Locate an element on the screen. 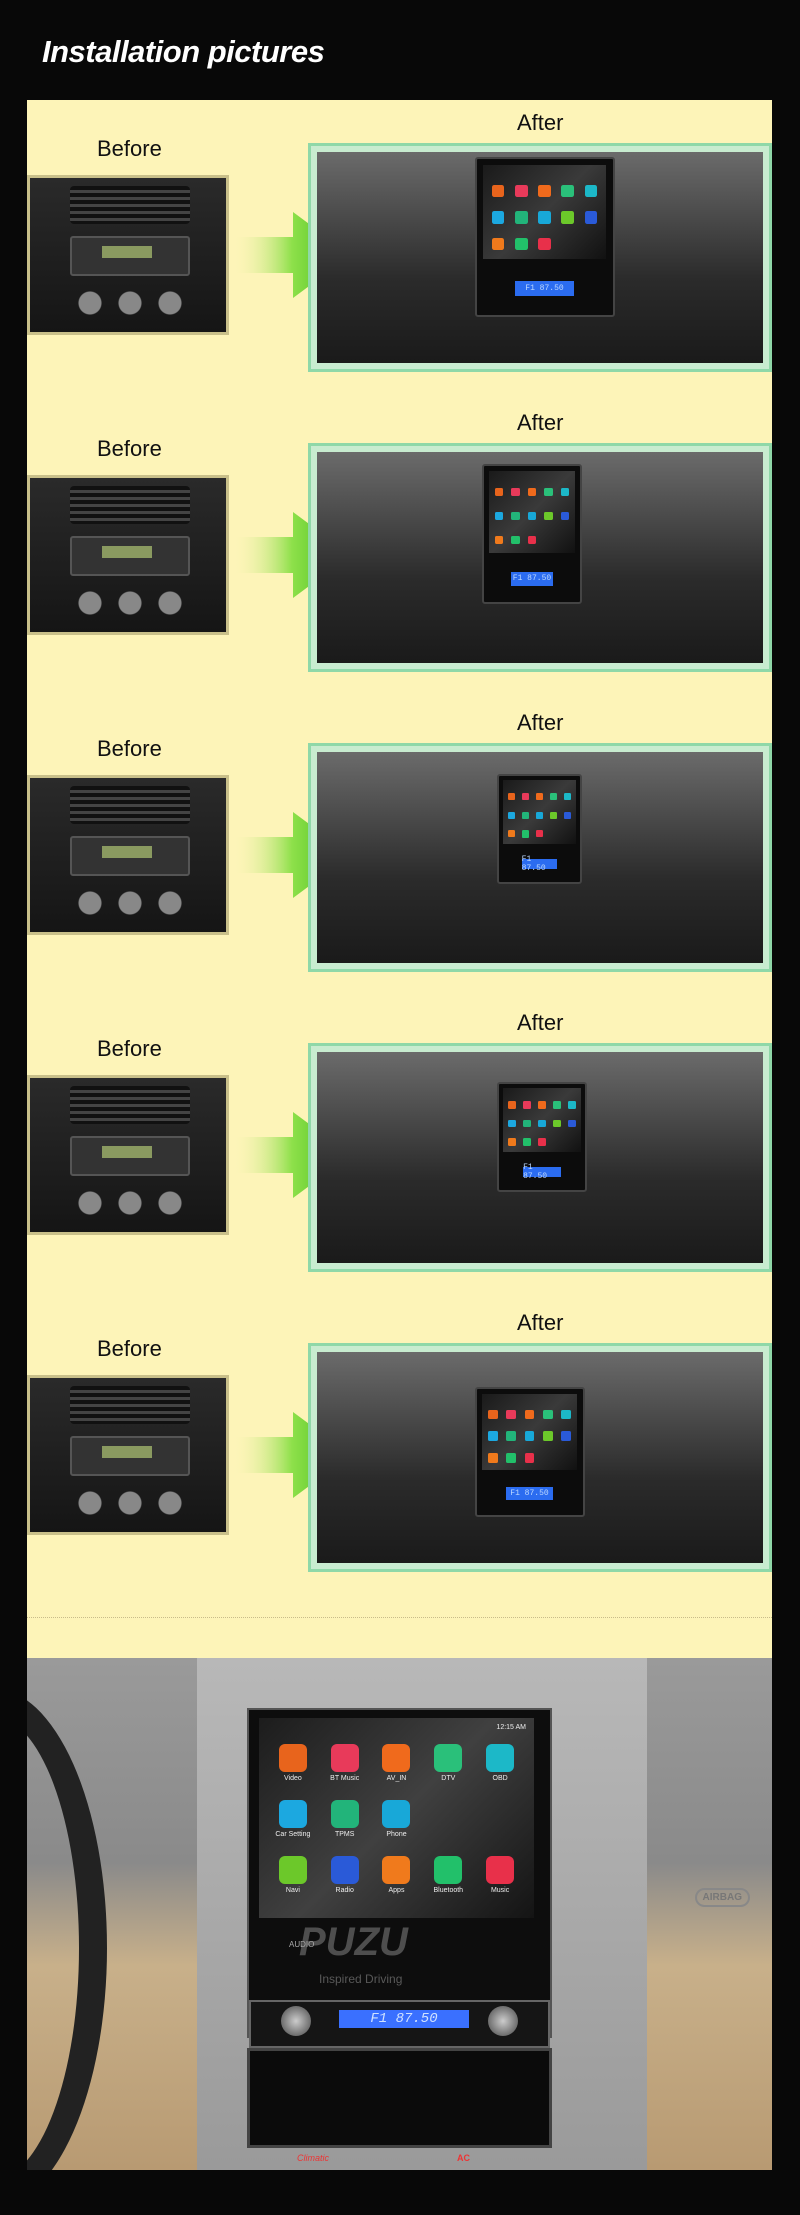  av-plug-icon is located at coordinates (396, 1758).